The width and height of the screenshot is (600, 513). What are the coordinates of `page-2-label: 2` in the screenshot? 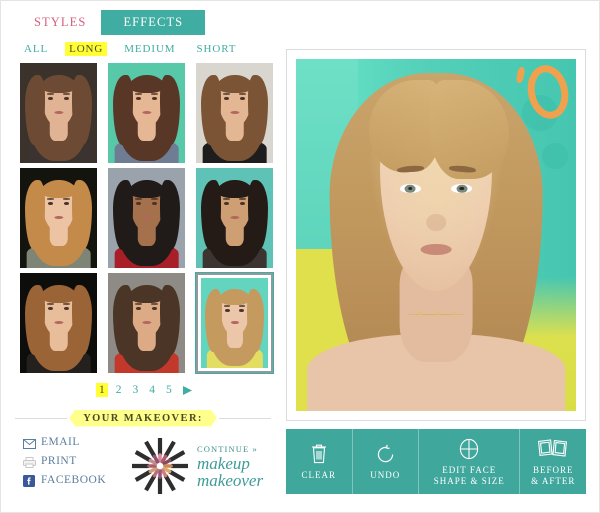 It's located at (118, 390).